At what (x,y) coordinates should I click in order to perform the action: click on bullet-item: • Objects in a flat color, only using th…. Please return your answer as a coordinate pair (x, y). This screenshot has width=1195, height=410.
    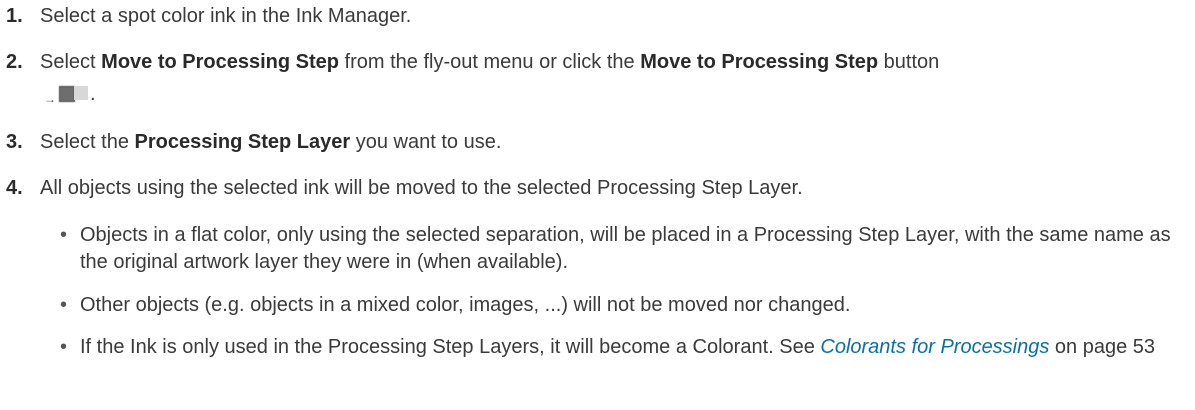
    Looking at the image, I should click on (622, 249).